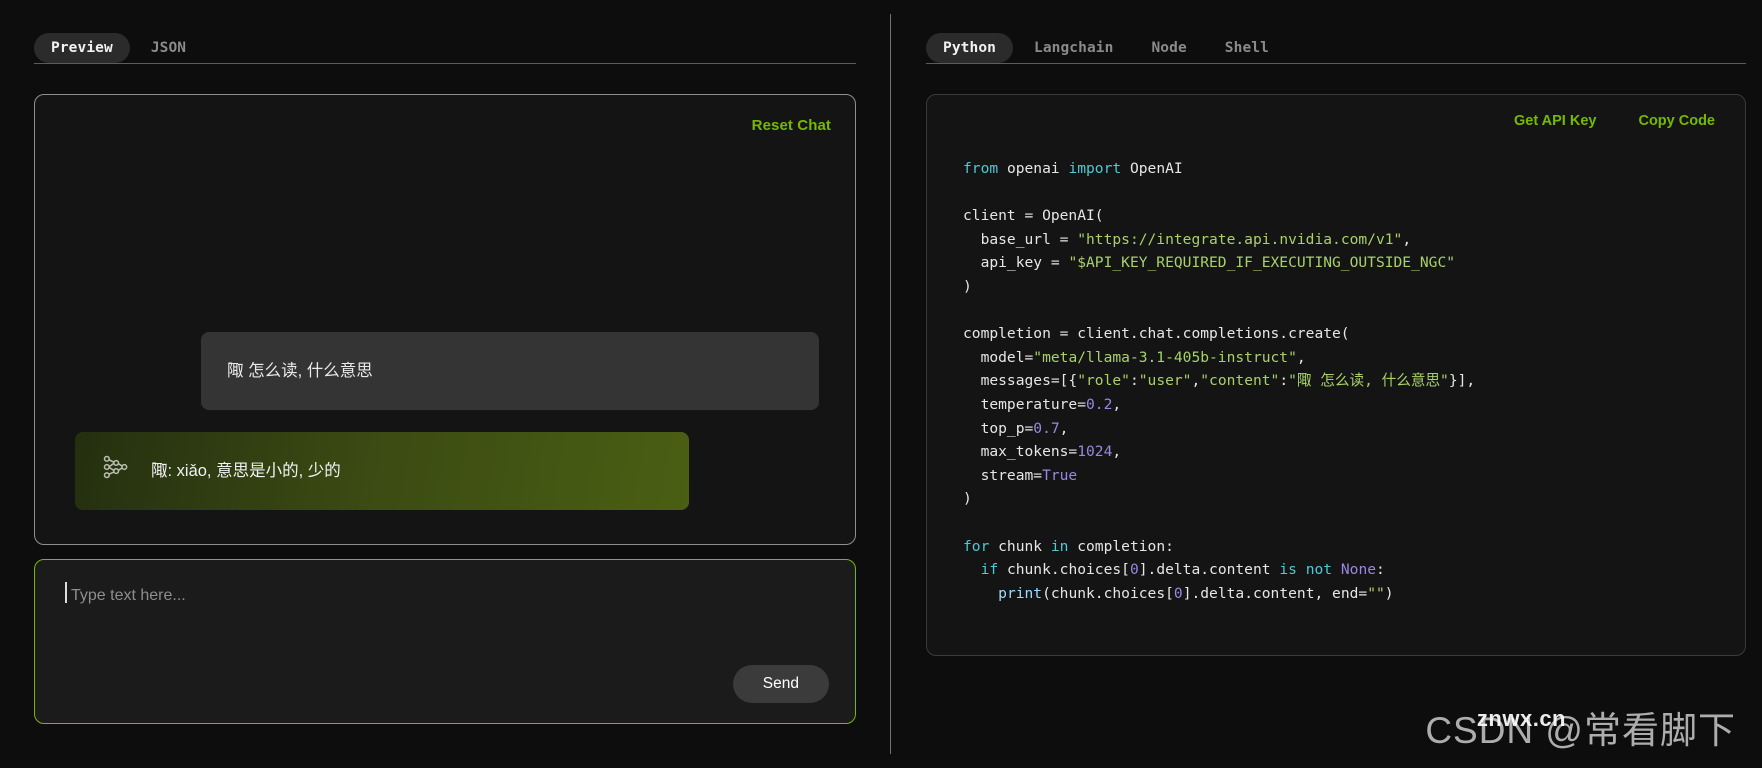 This screenshot has height=768, width=1762. I want to click on code-token: chunk.choices[, so click(1064, 570).